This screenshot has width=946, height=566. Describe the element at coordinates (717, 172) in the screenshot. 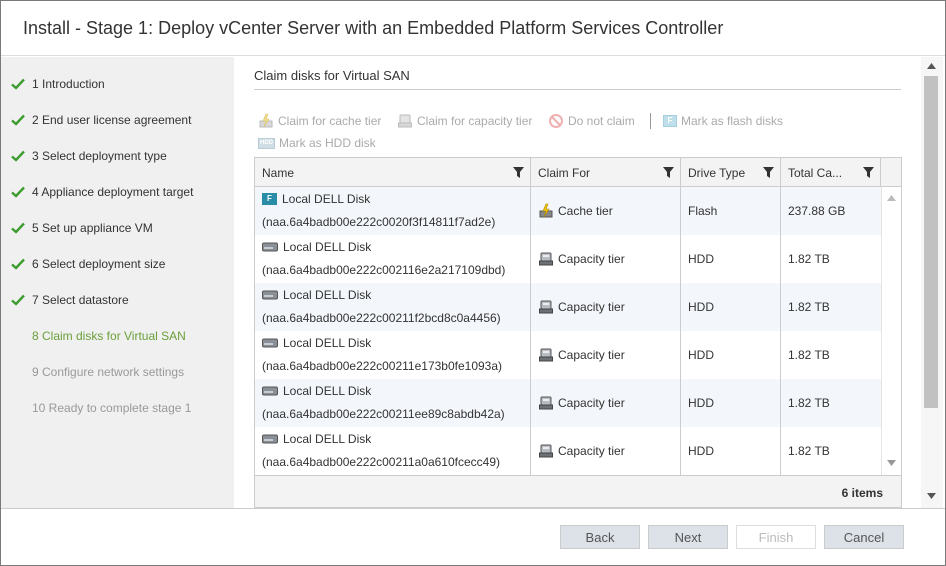

I see `column-header-label: Drive Type` at that location.